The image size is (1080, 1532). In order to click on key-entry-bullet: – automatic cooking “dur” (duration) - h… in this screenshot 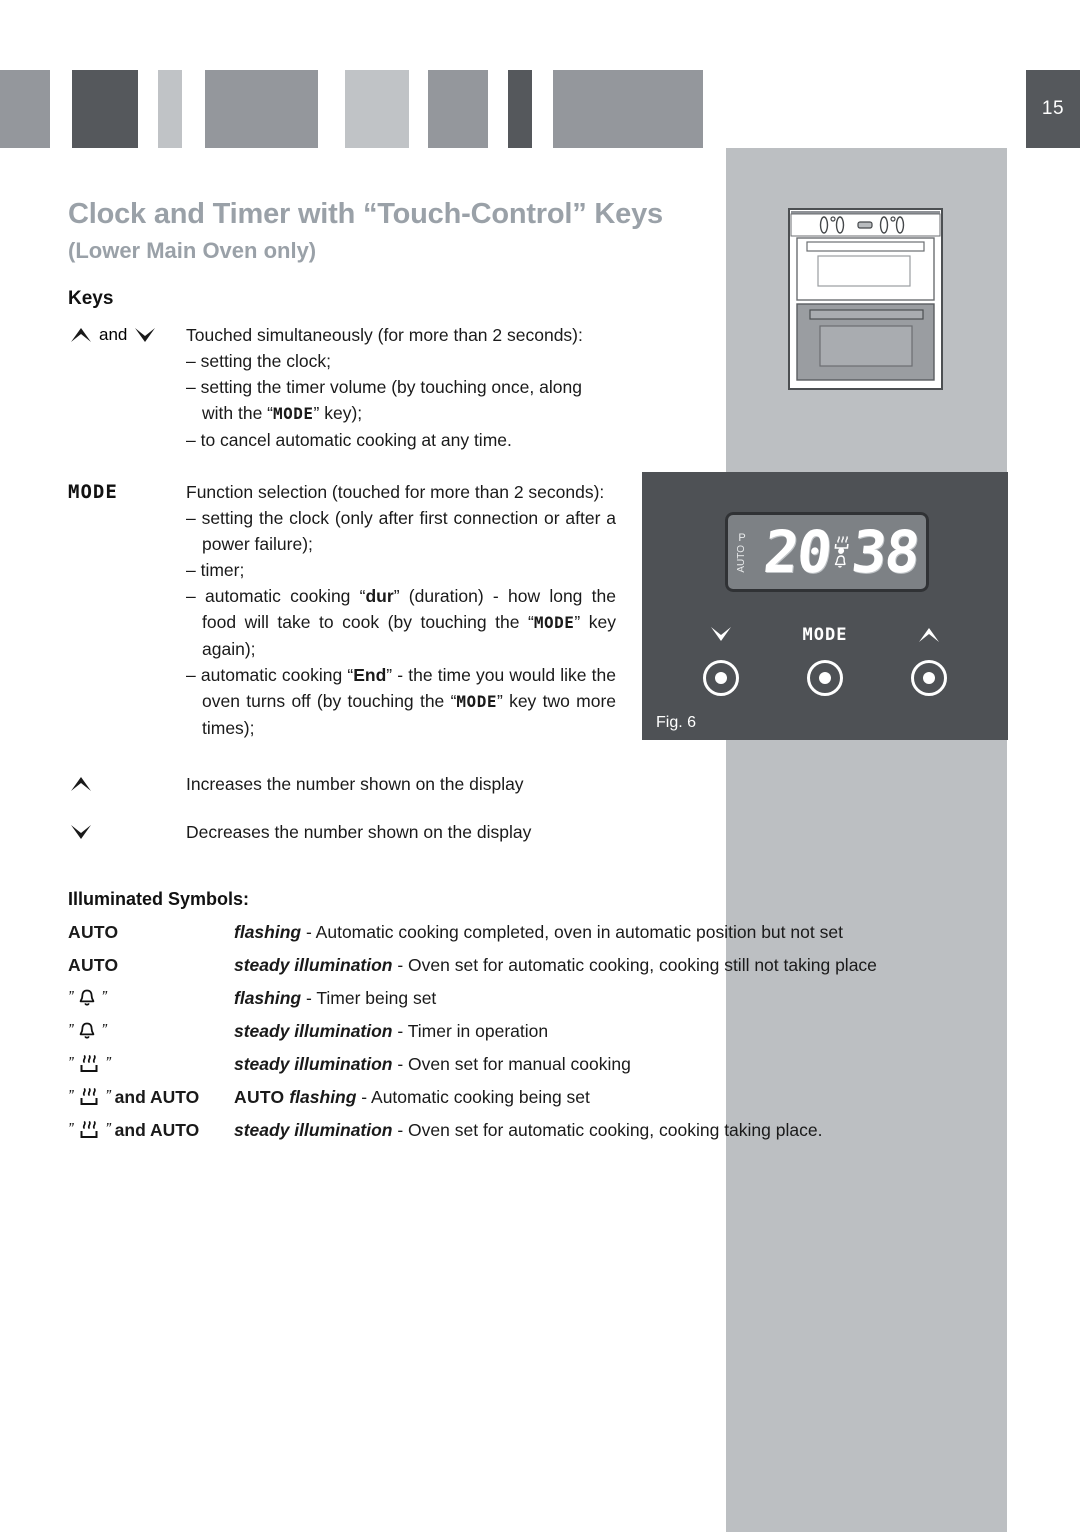, I will do `click(401, 622)`.